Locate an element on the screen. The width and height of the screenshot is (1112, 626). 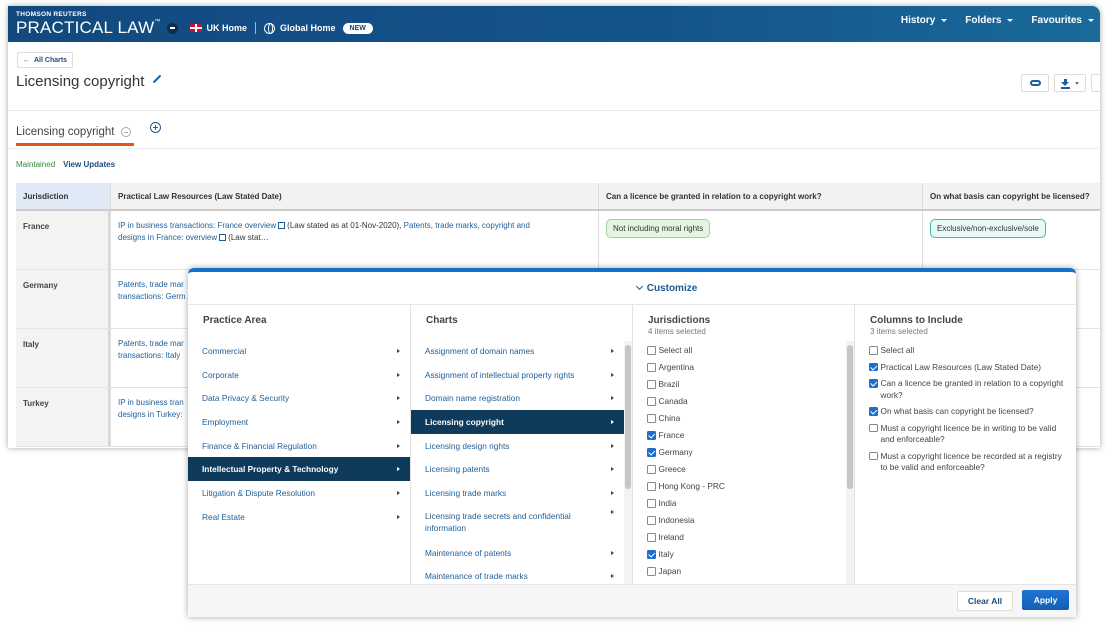
jurisdiction-checkbox-item: Canada is located at coordinates (750, 402).